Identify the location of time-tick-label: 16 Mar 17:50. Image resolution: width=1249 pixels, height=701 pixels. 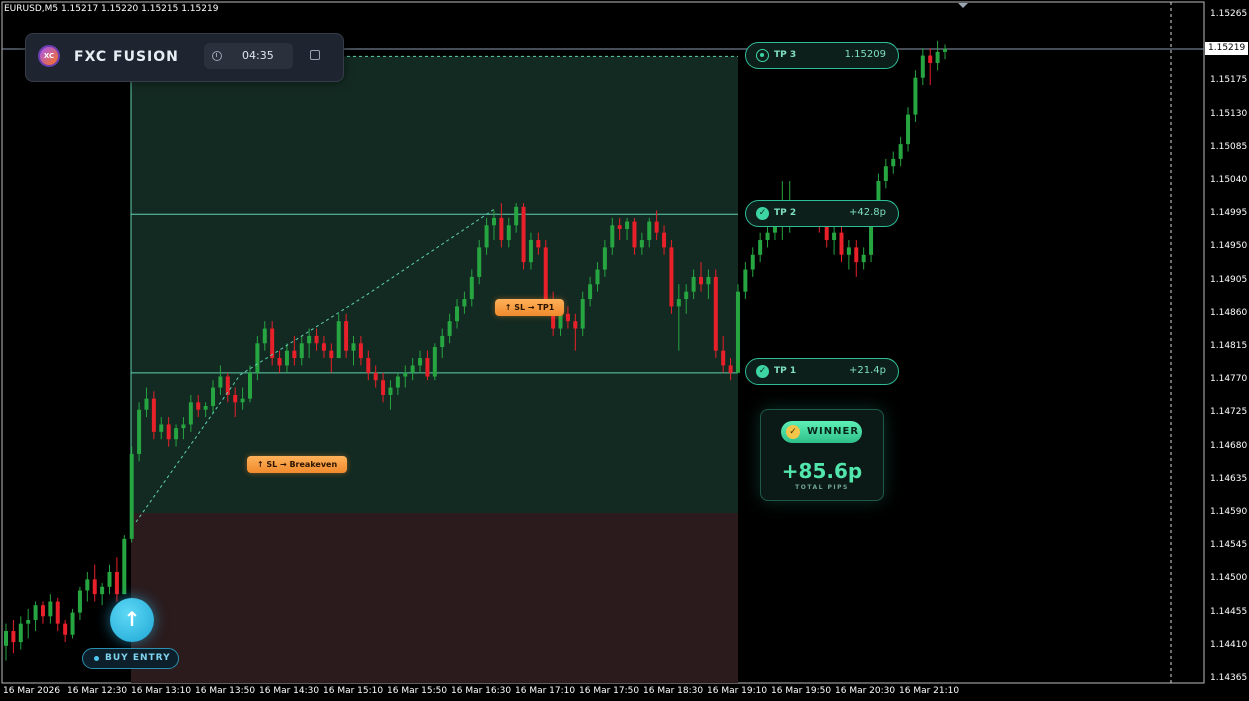
(609, 691).